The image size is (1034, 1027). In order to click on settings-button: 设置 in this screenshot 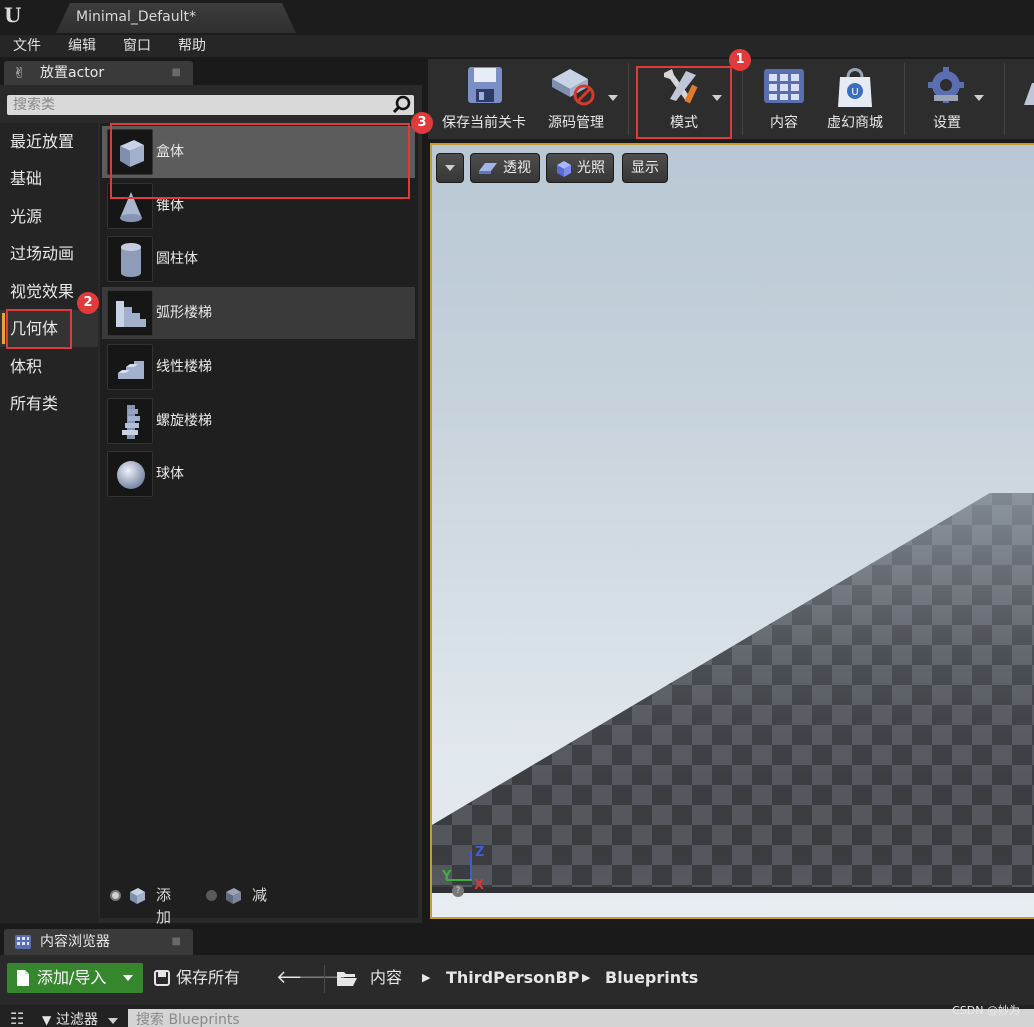, I will do `click(949, 99)`.